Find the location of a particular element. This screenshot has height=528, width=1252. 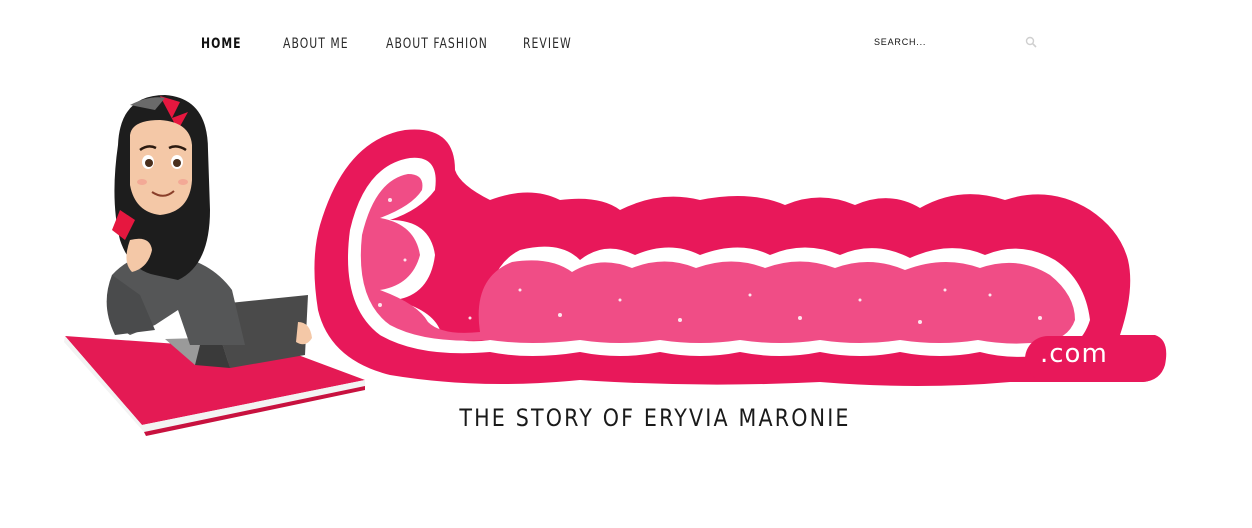

nav-item-home: HOME is located at coordinates (221, 44).